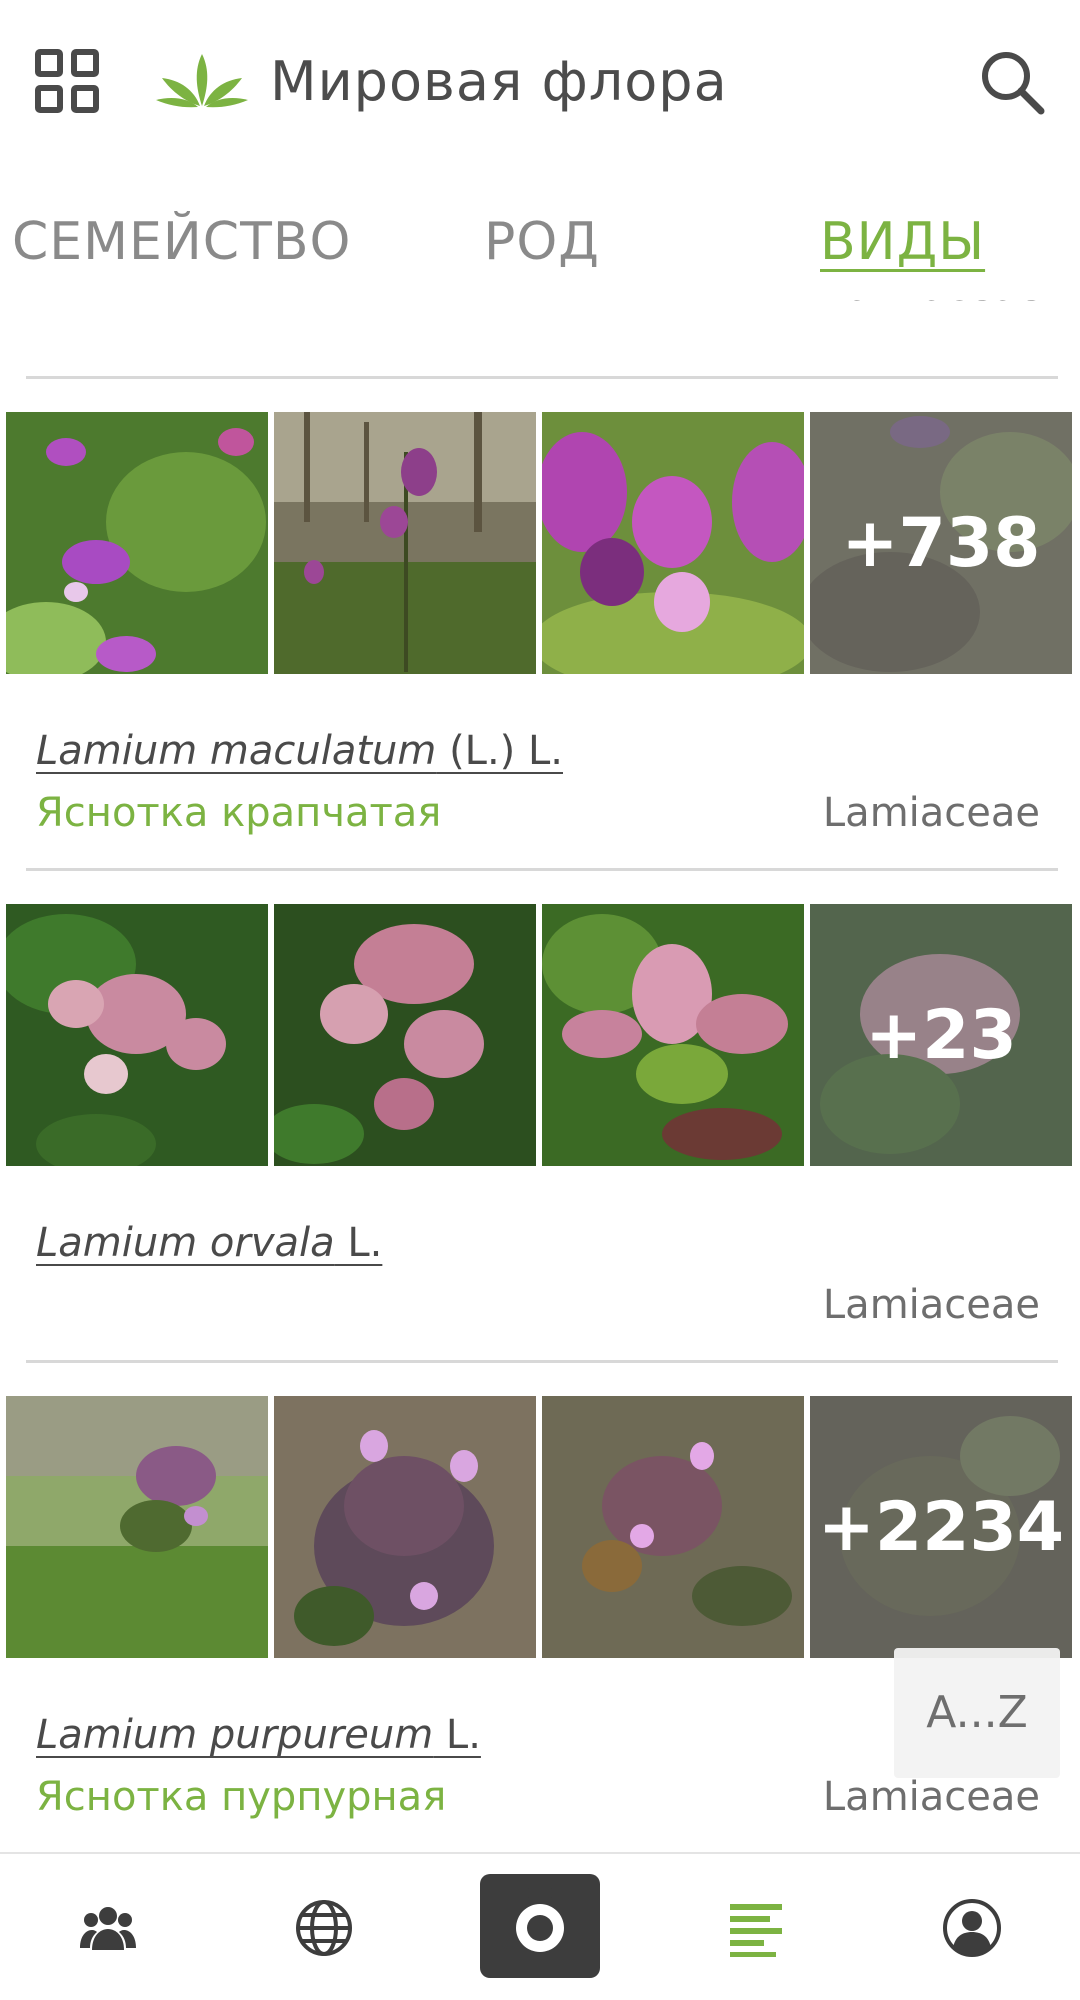 The height and width of the screenshot is (2000, 1080). I want to click on camera-icon, so click(540, 1920).